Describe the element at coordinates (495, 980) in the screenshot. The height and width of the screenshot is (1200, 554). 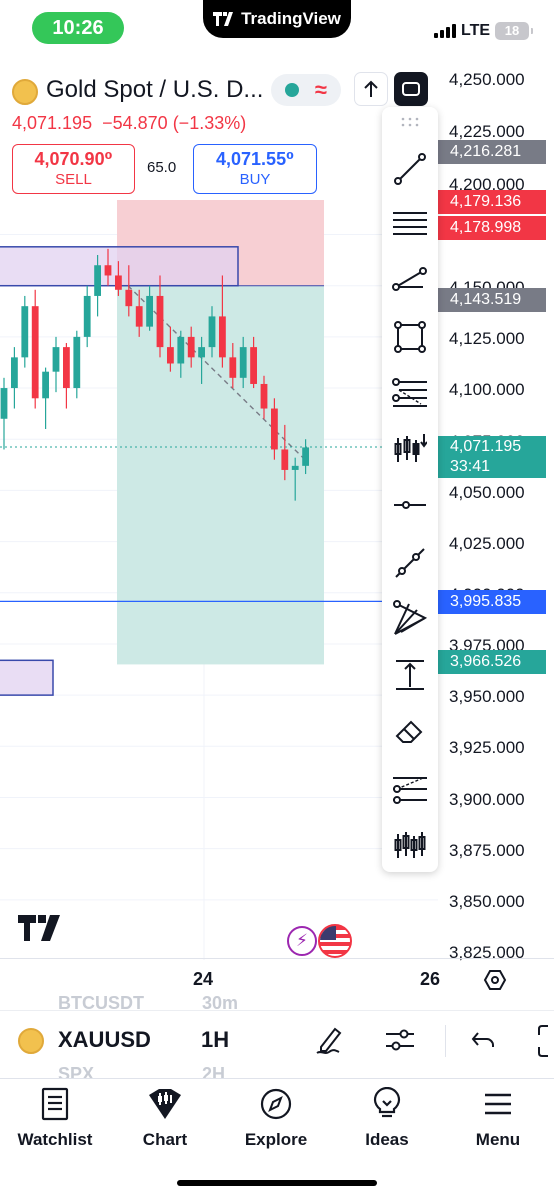
I see `settings-hexagon-icon` at that location.